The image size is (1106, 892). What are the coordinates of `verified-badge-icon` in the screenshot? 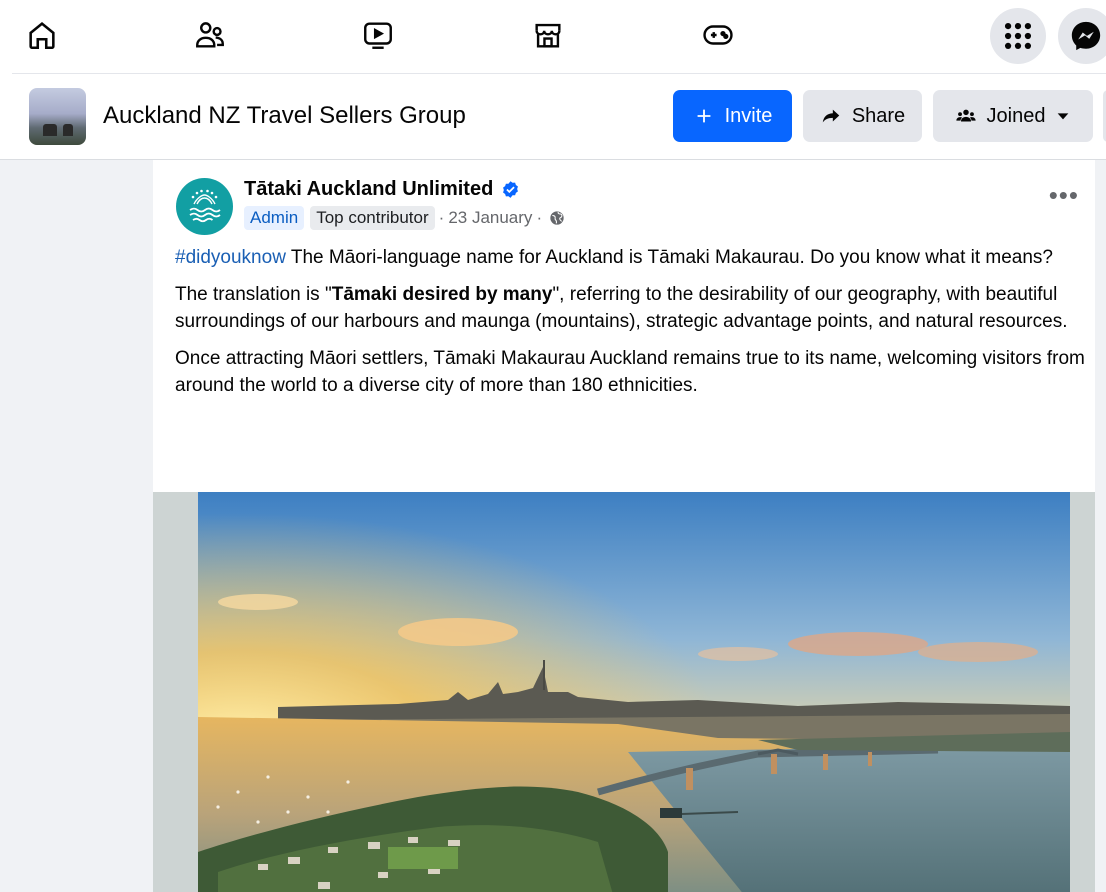 It's located at (511, 189).